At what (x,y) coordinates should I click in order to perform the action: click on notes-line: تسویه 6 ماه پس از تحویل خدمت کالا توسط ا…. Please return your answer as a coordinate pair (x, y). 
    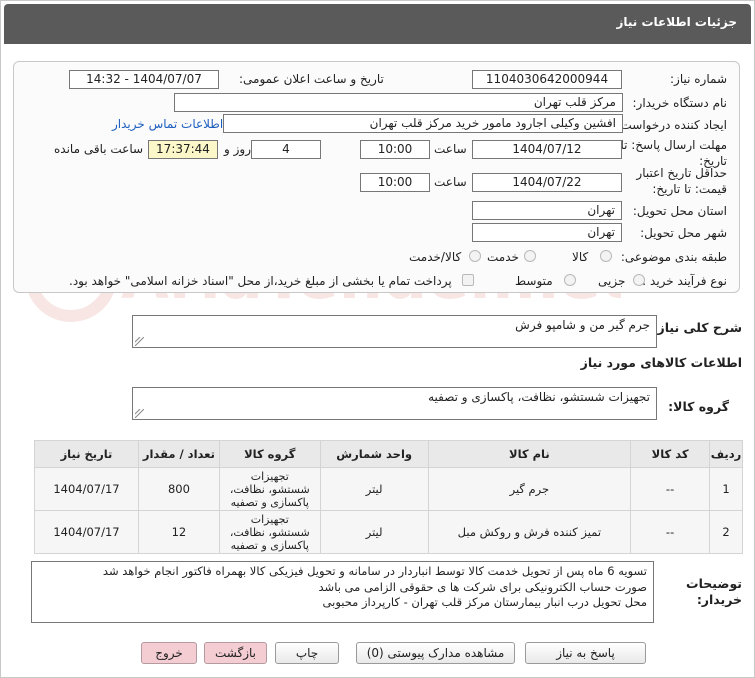
    Looking at the image, I should click on (374, 571).